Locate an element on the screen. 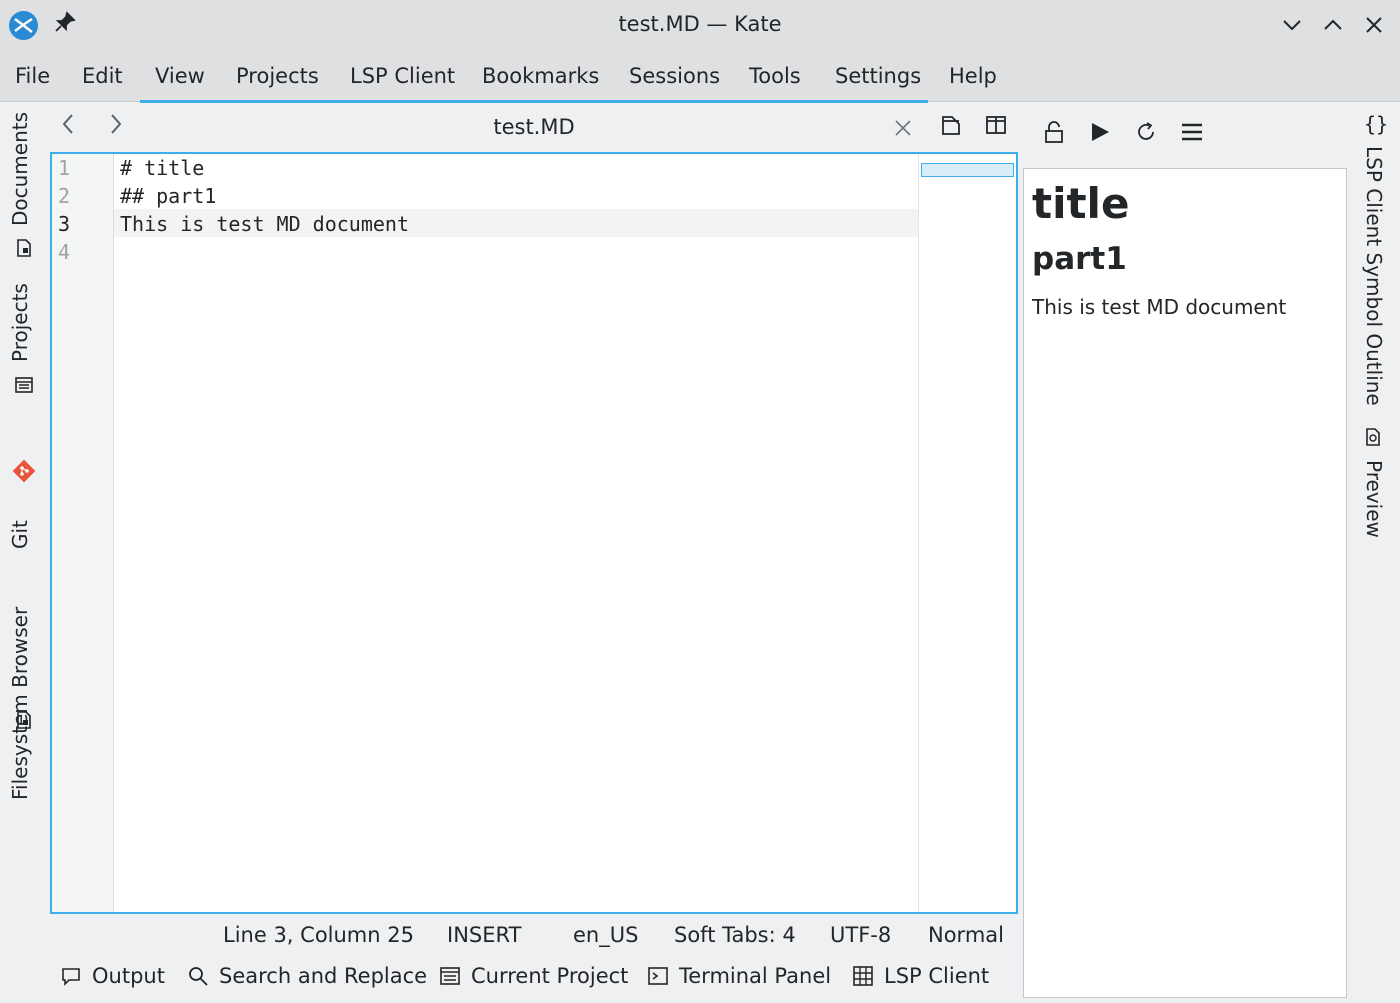 The height and width of the screenshot is (1003, 1400). sidebar-tab-filesystem-browser: Filesystem Browser is located at coordinates (20, 703).